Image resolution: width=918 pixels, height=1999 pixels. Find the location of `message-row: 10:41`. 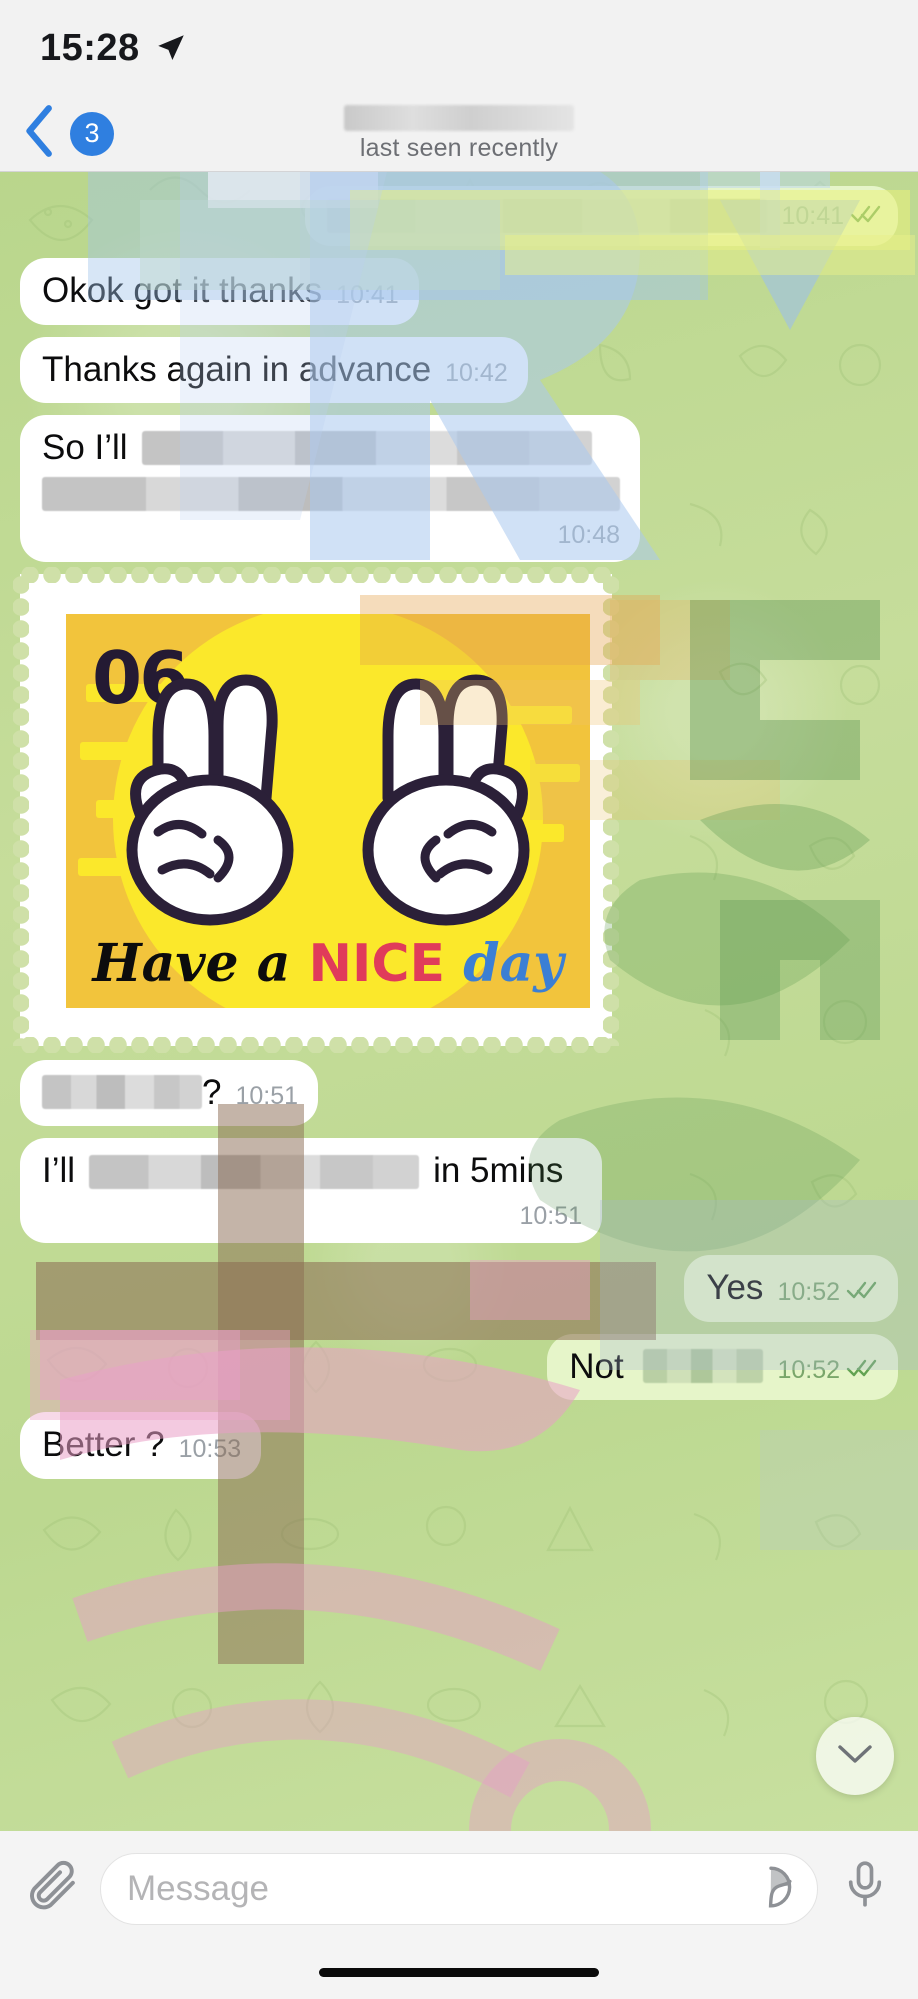

message-row: 10:41 is located at coordinates (459, 216).